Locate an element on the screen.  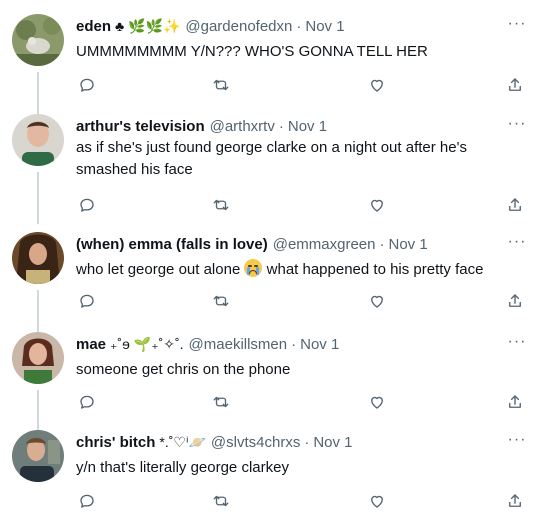
display-name: (when) emma (falls in love) is located at coordinates (172, 244).